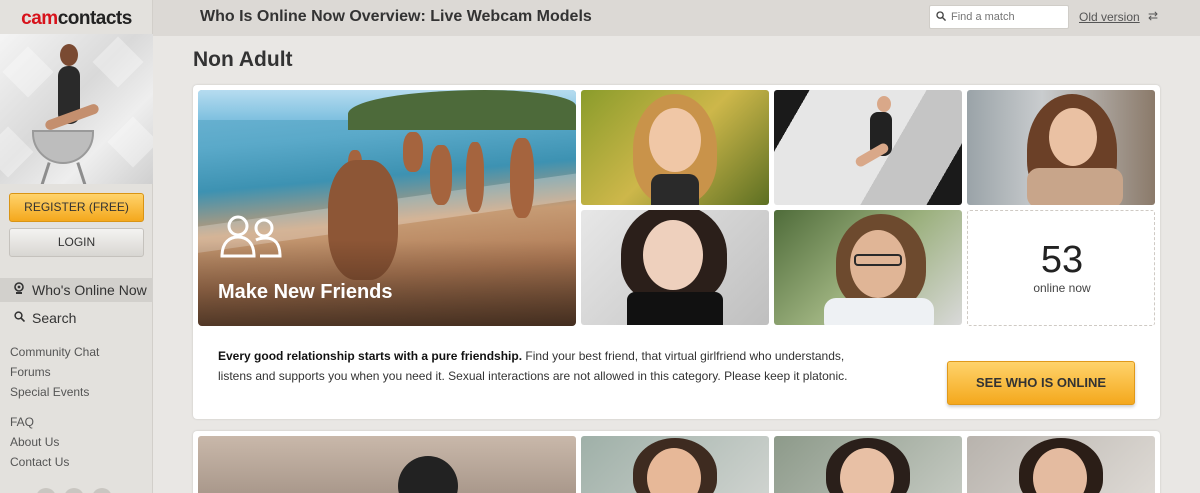 The width and height of the screenshot is (1200, 493). Describe the element at coordinates (1006, 17) in the screenshot. I see `search-input` at that location.